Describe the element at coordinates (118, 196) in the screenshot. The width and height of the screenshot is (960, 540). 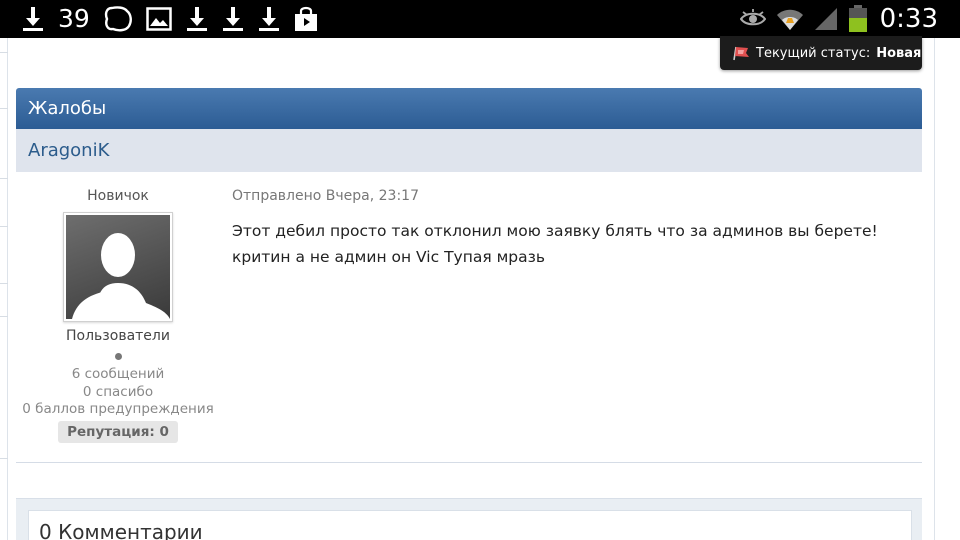
I see `user-rank: Новичок` at that location.